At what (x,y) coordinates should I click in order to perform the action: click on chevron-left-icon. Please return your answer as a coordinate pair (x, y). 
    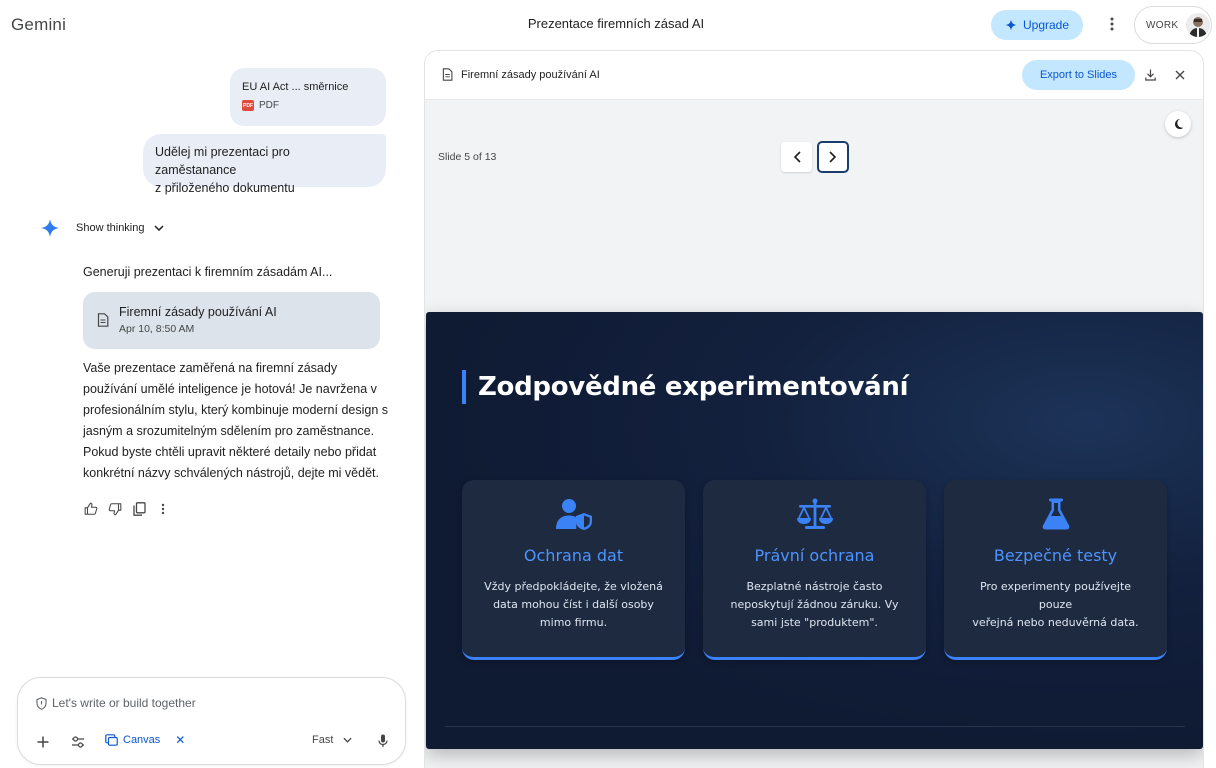
    Looking at the image, I should click on (797, 157).